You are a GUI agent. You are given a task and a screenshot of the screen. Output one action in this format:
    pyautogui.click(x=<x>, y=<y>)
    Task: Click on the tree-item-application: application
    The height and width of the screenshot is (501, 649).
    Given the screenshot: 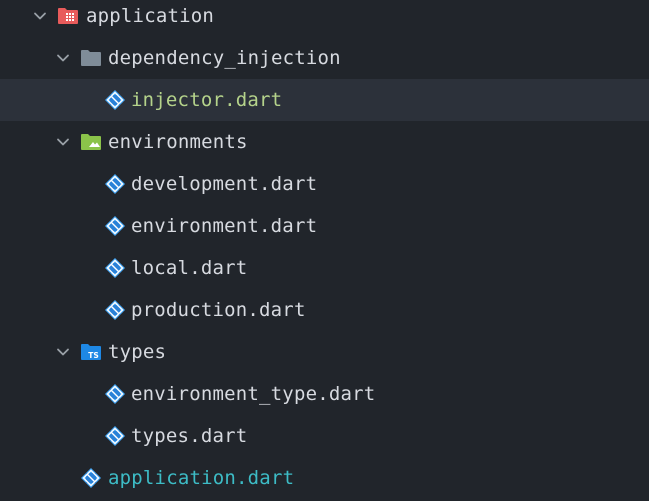 What is the action you would take?
    pyautogui.click(x=324, y=18)
    